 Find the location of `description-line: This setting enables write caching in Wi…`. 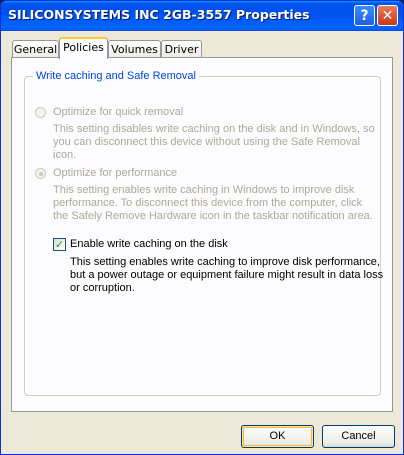

description-line: This setting enables write caching in Wi… is located at coordinates (204, 190).